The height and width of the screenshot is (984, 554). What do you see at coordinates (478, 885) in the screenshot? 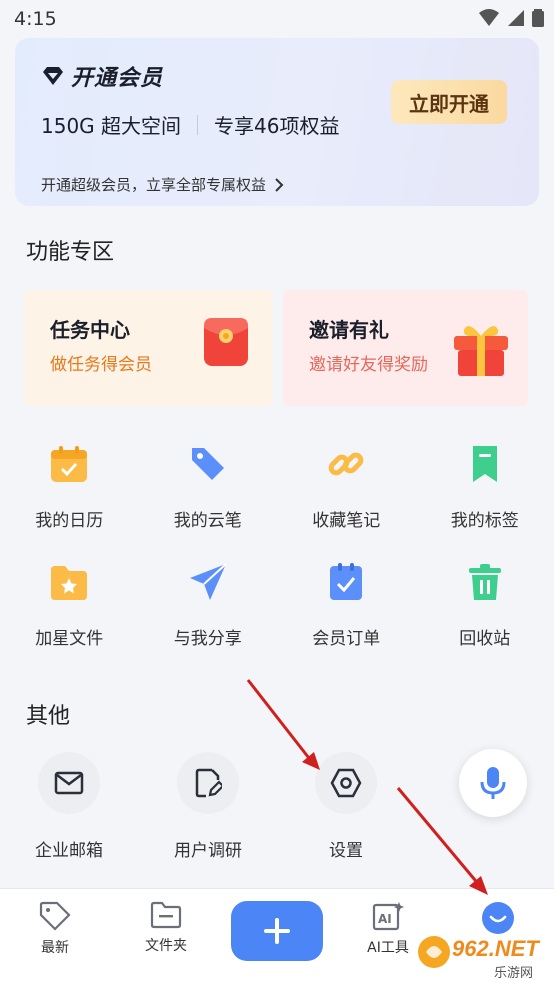
I see `arrow-head-profile` at bounding box center [478, 885].